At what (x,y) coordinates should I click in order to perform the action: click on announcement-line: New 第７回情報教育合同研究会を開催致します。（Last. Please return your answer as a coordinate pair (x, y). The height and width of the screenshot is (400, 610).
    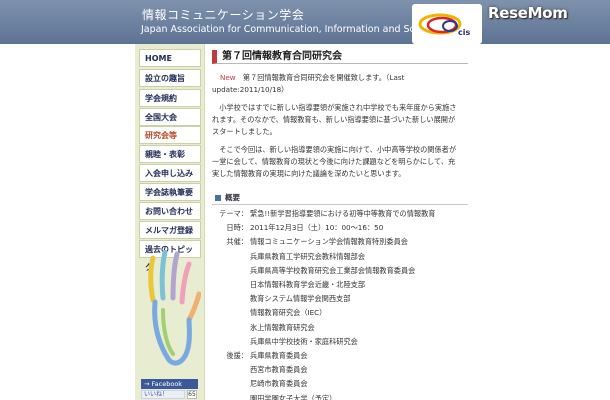
    Looking at the image, I should click on (312, 77).